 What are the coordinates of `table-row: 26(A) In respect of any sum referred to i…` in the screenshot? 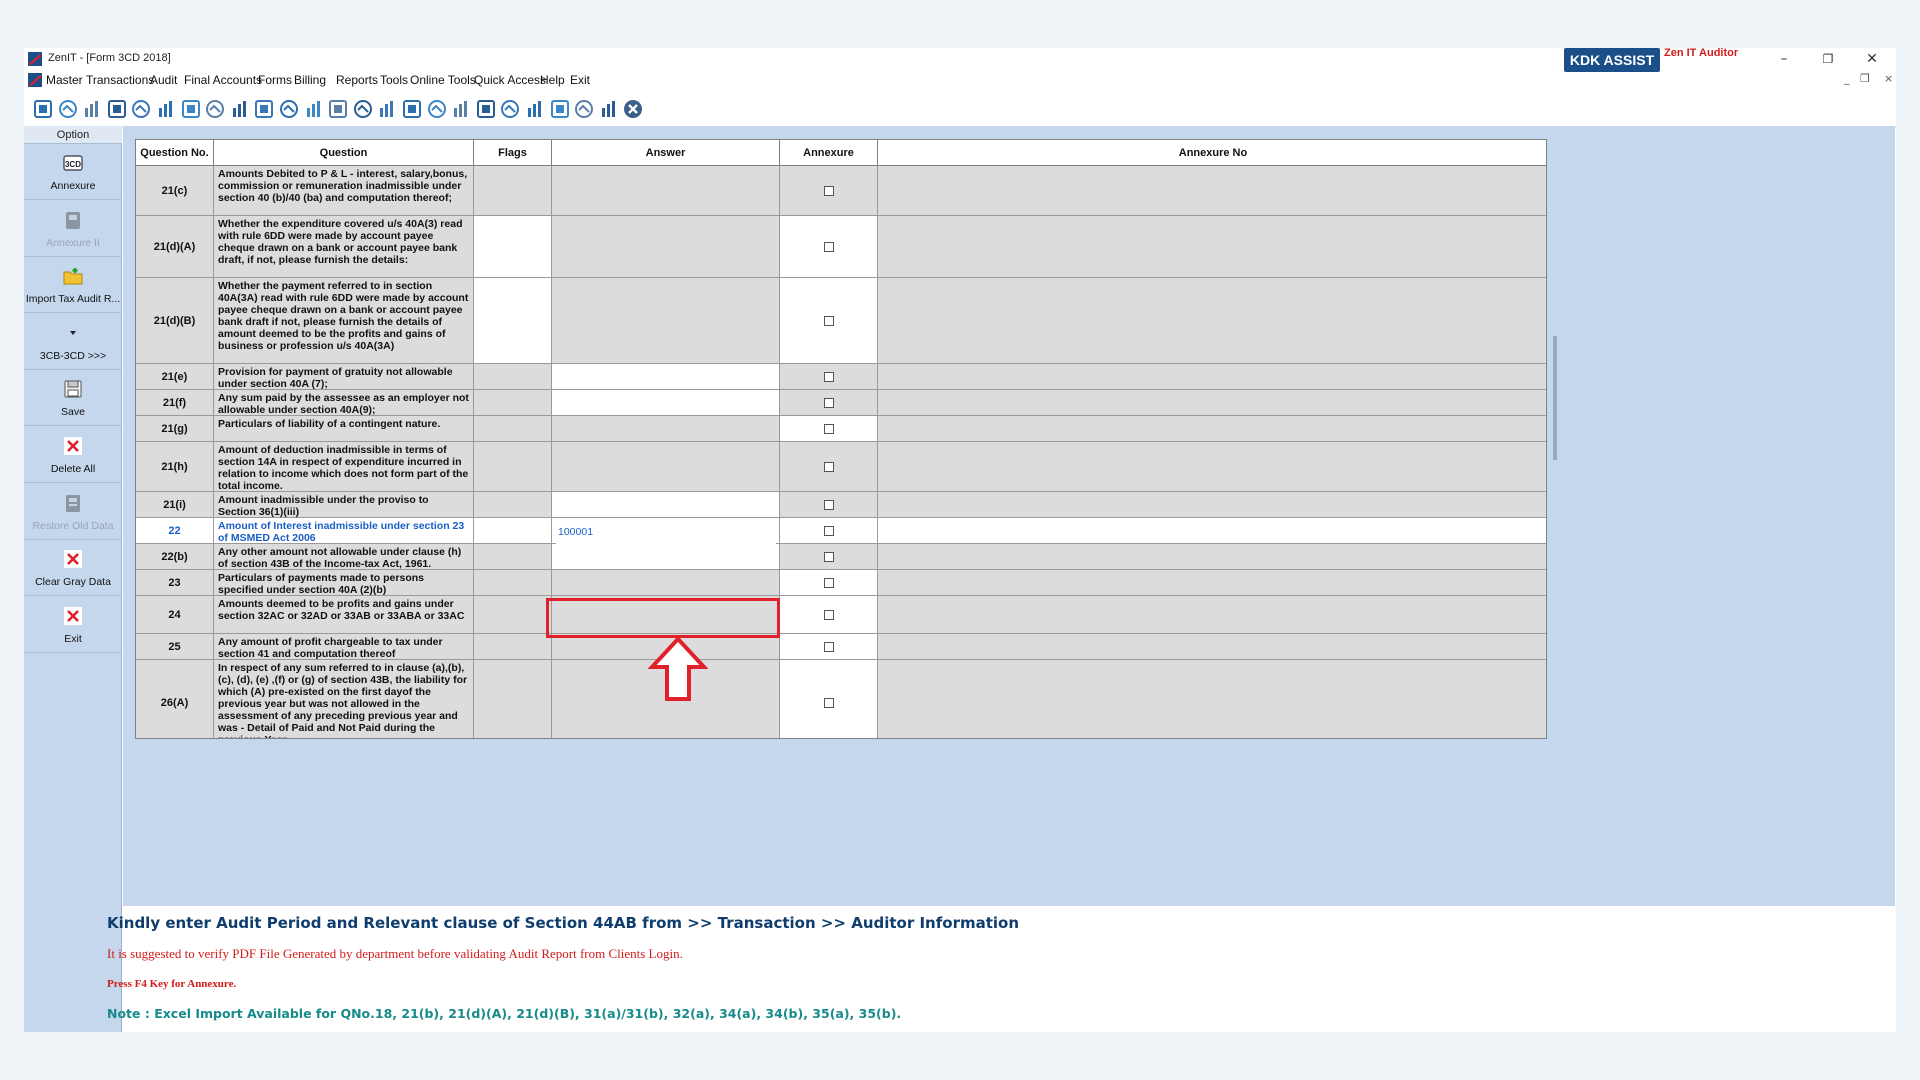 It's located at (841, 699).